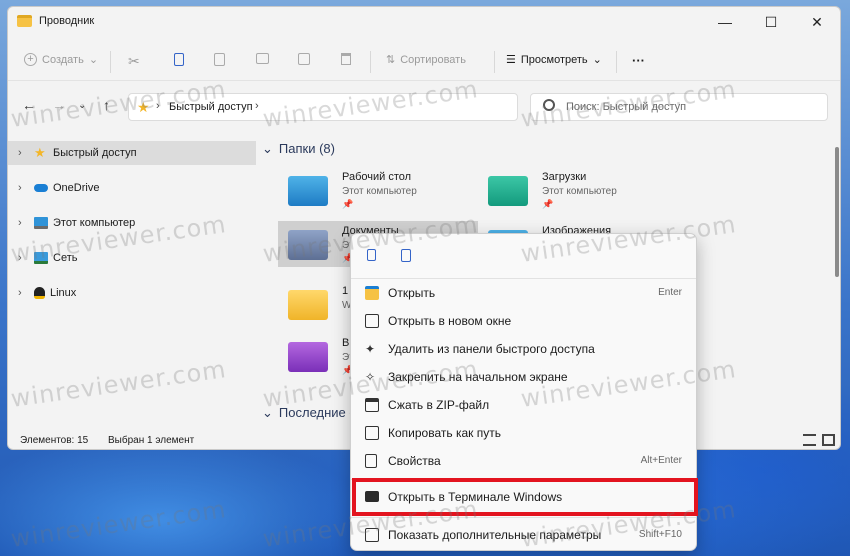 This screenshot has width=850, height=556. Describe the element at coordinates (308, 245) in the screenshot. I see `documents-folder-icon` at that location.